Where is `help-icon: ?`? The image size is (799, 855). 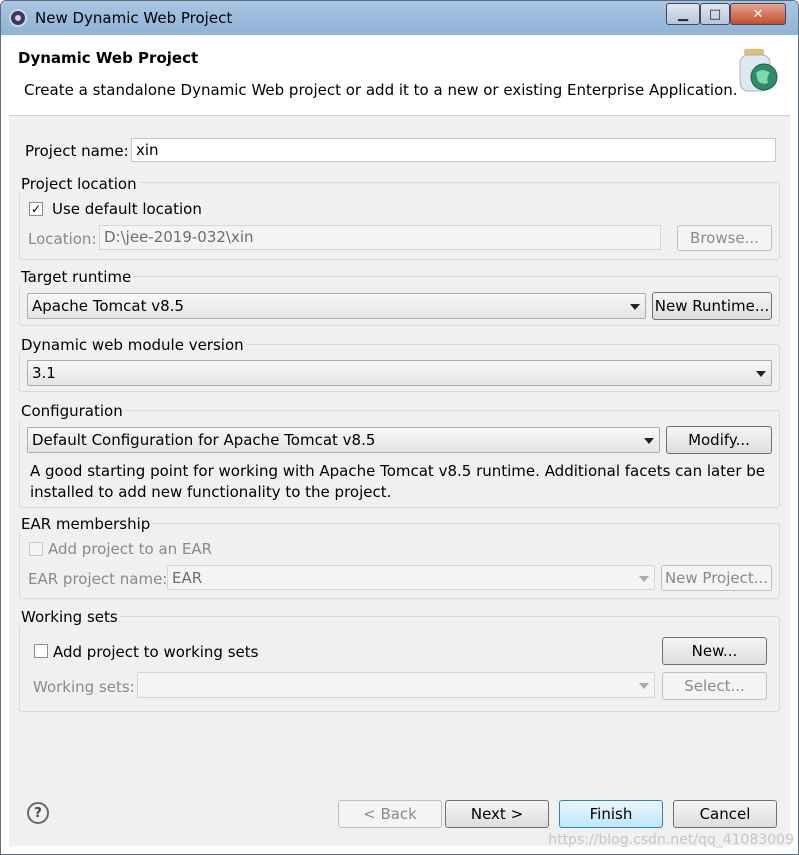
help-icon: ? is located at coordinates (38, 813).